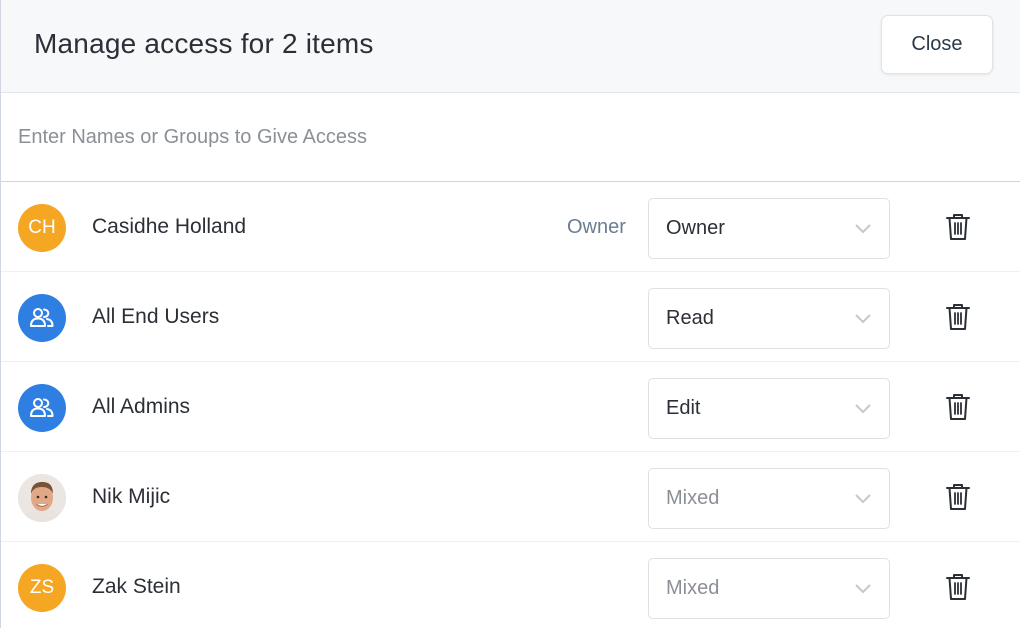 The image size is (1020, 628). Describe the element at coordinates (510, 227) in the screenshot. I see `member-row: CH Casidhe Holland Owner Owner` at that location.